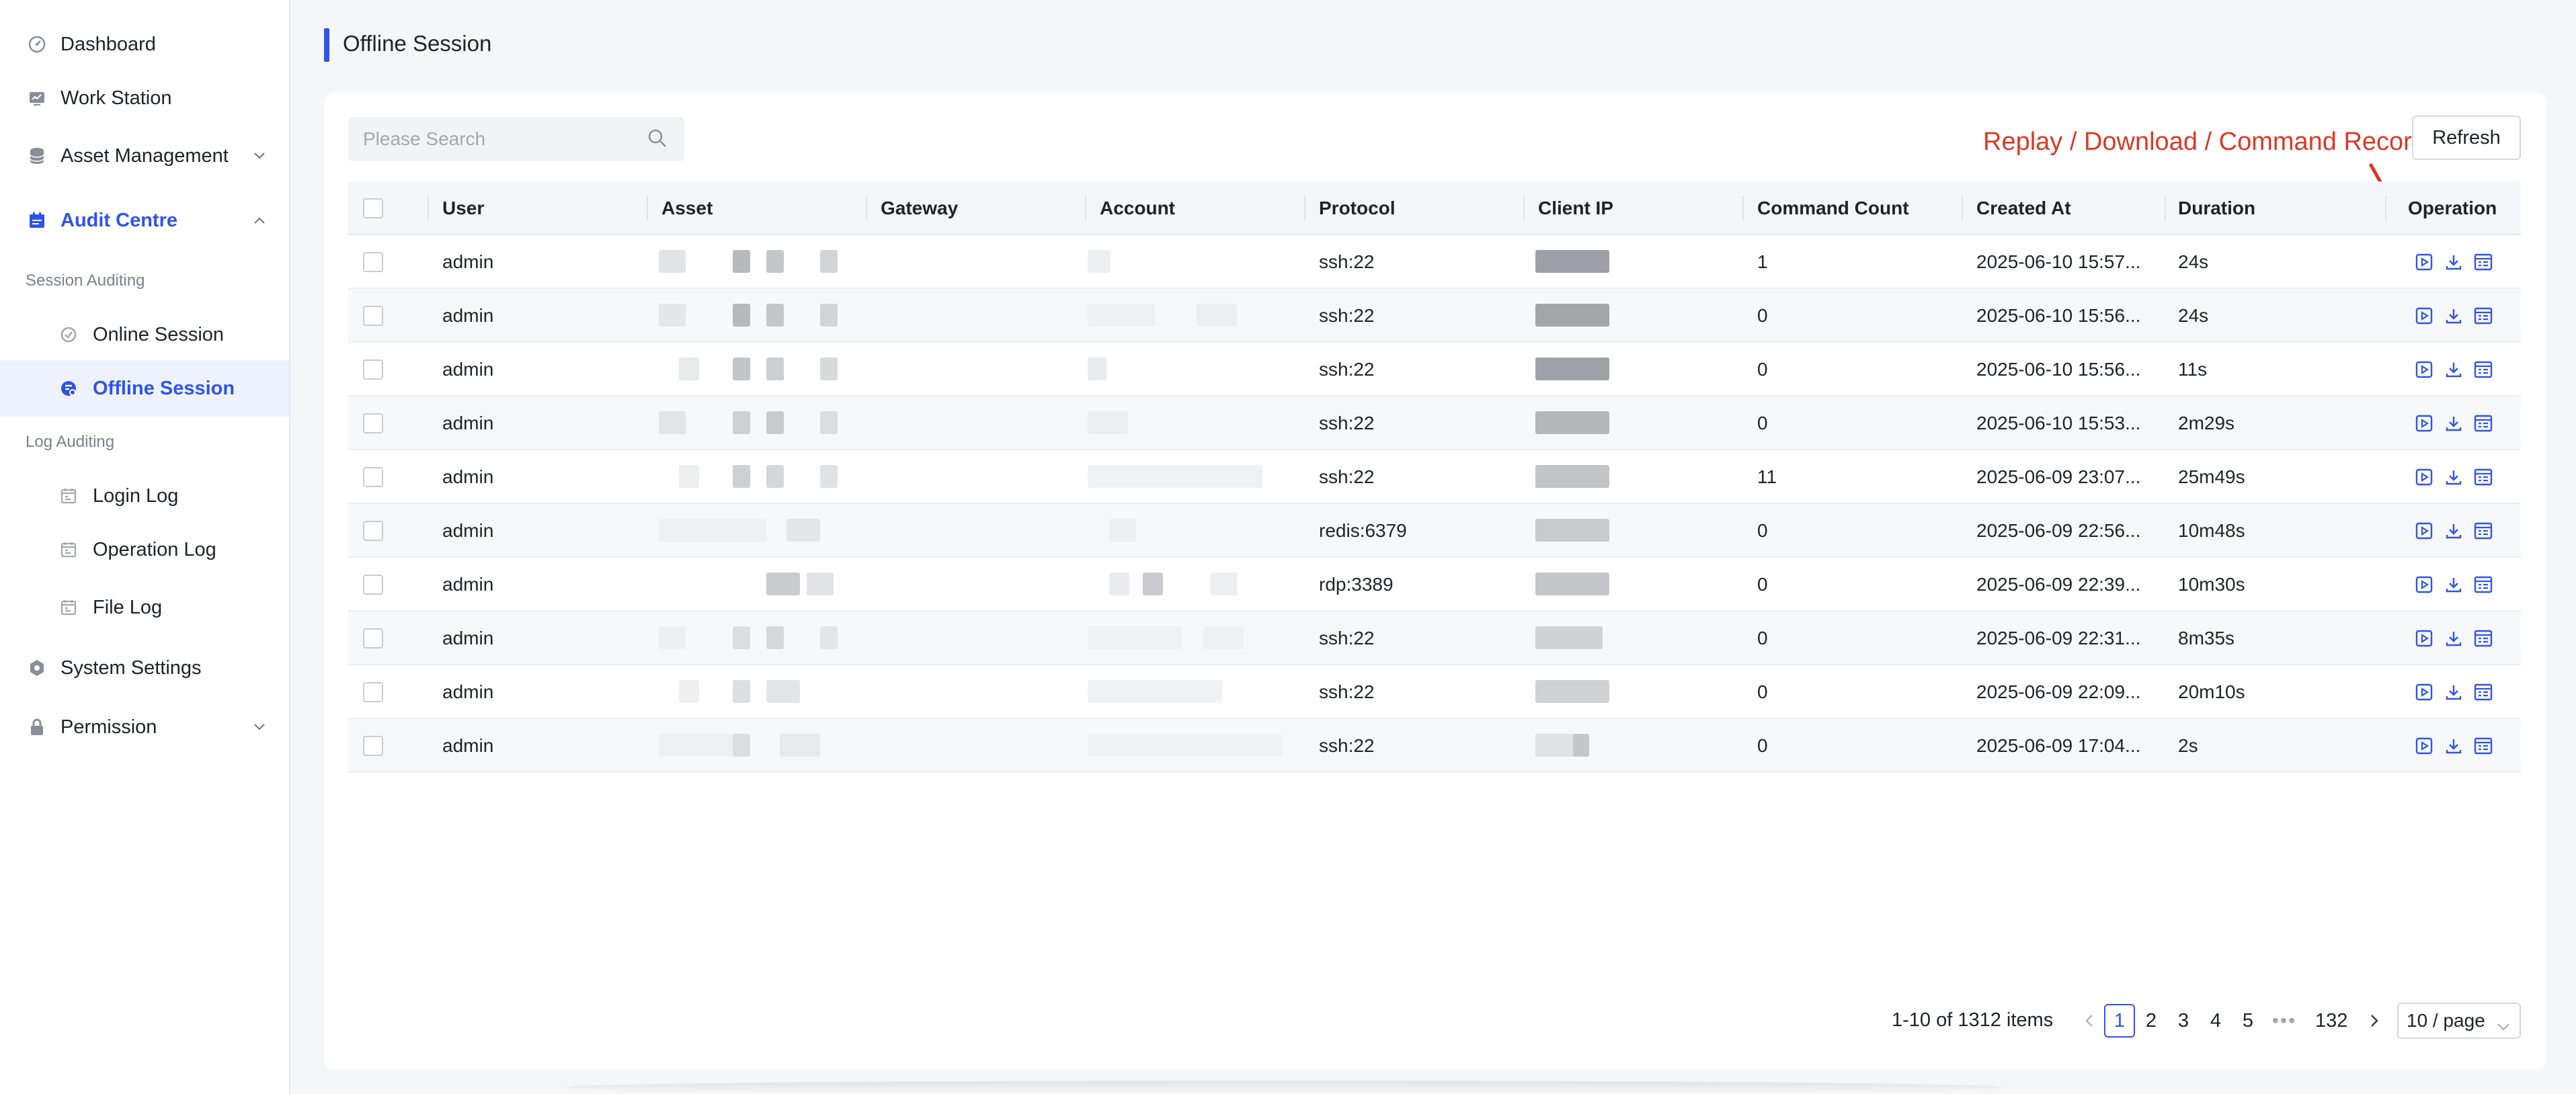 Image resolution: width=2576 pixels, height=1094 pixels. What do you see at coordinates (2284, 1021) in the screenshot?
I see `pagination-ellipsis: •••` at bounding box center [2284, 1021].